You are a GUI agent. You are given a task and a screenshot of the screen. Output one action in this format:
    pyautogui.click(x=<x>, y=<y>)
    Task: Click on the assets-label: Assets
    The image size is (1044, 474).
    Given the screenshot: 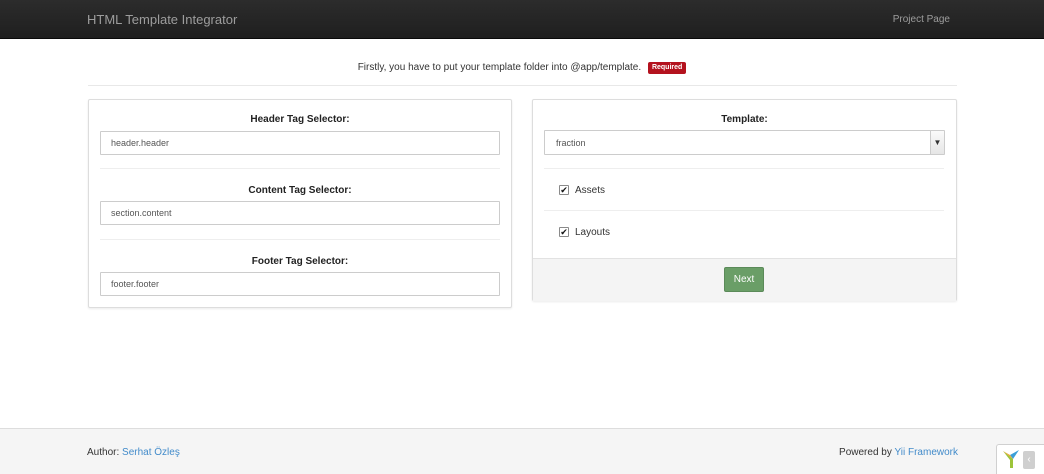 What is the action you would take?
    pyautogui.click(x=590, y=190)
    